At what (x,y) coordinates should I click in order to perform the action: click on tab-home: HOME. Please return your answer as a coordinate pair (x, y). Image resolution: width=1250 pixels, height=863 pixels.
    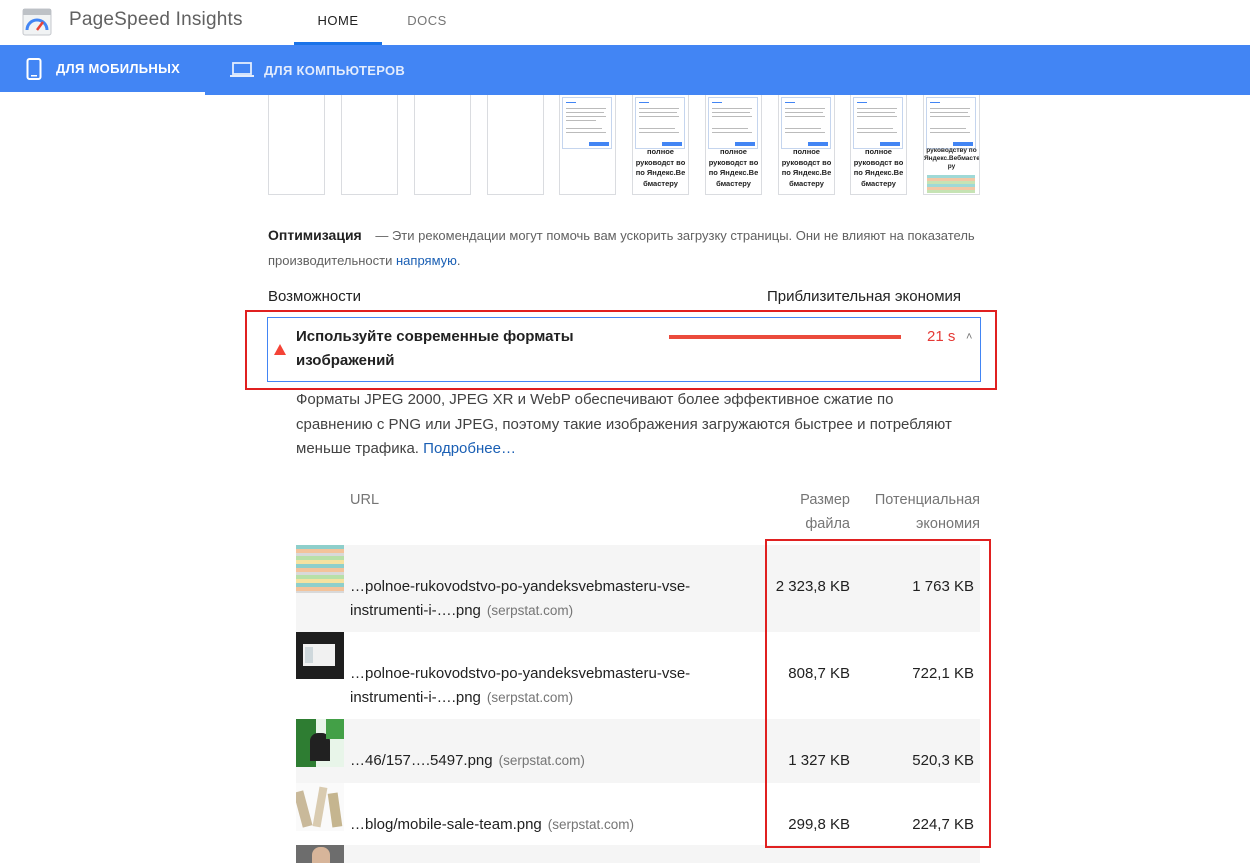
    Looking at the image, I should click on (338, 22).